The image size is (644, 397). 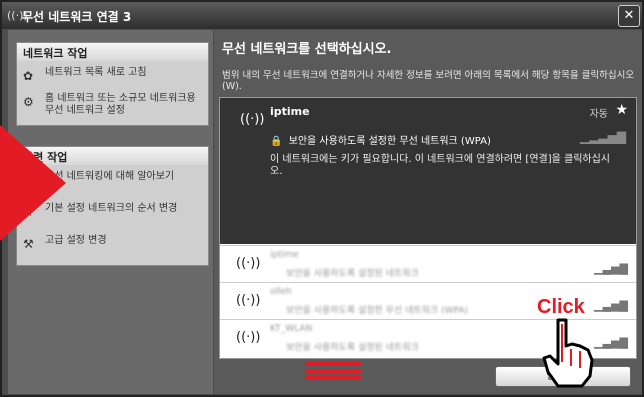 What do you see at coordinates (307, 49) in the screenshot?
I see `page-title: 무선 네트워크를 선택하십시오.` at bounding box center [307, 49].